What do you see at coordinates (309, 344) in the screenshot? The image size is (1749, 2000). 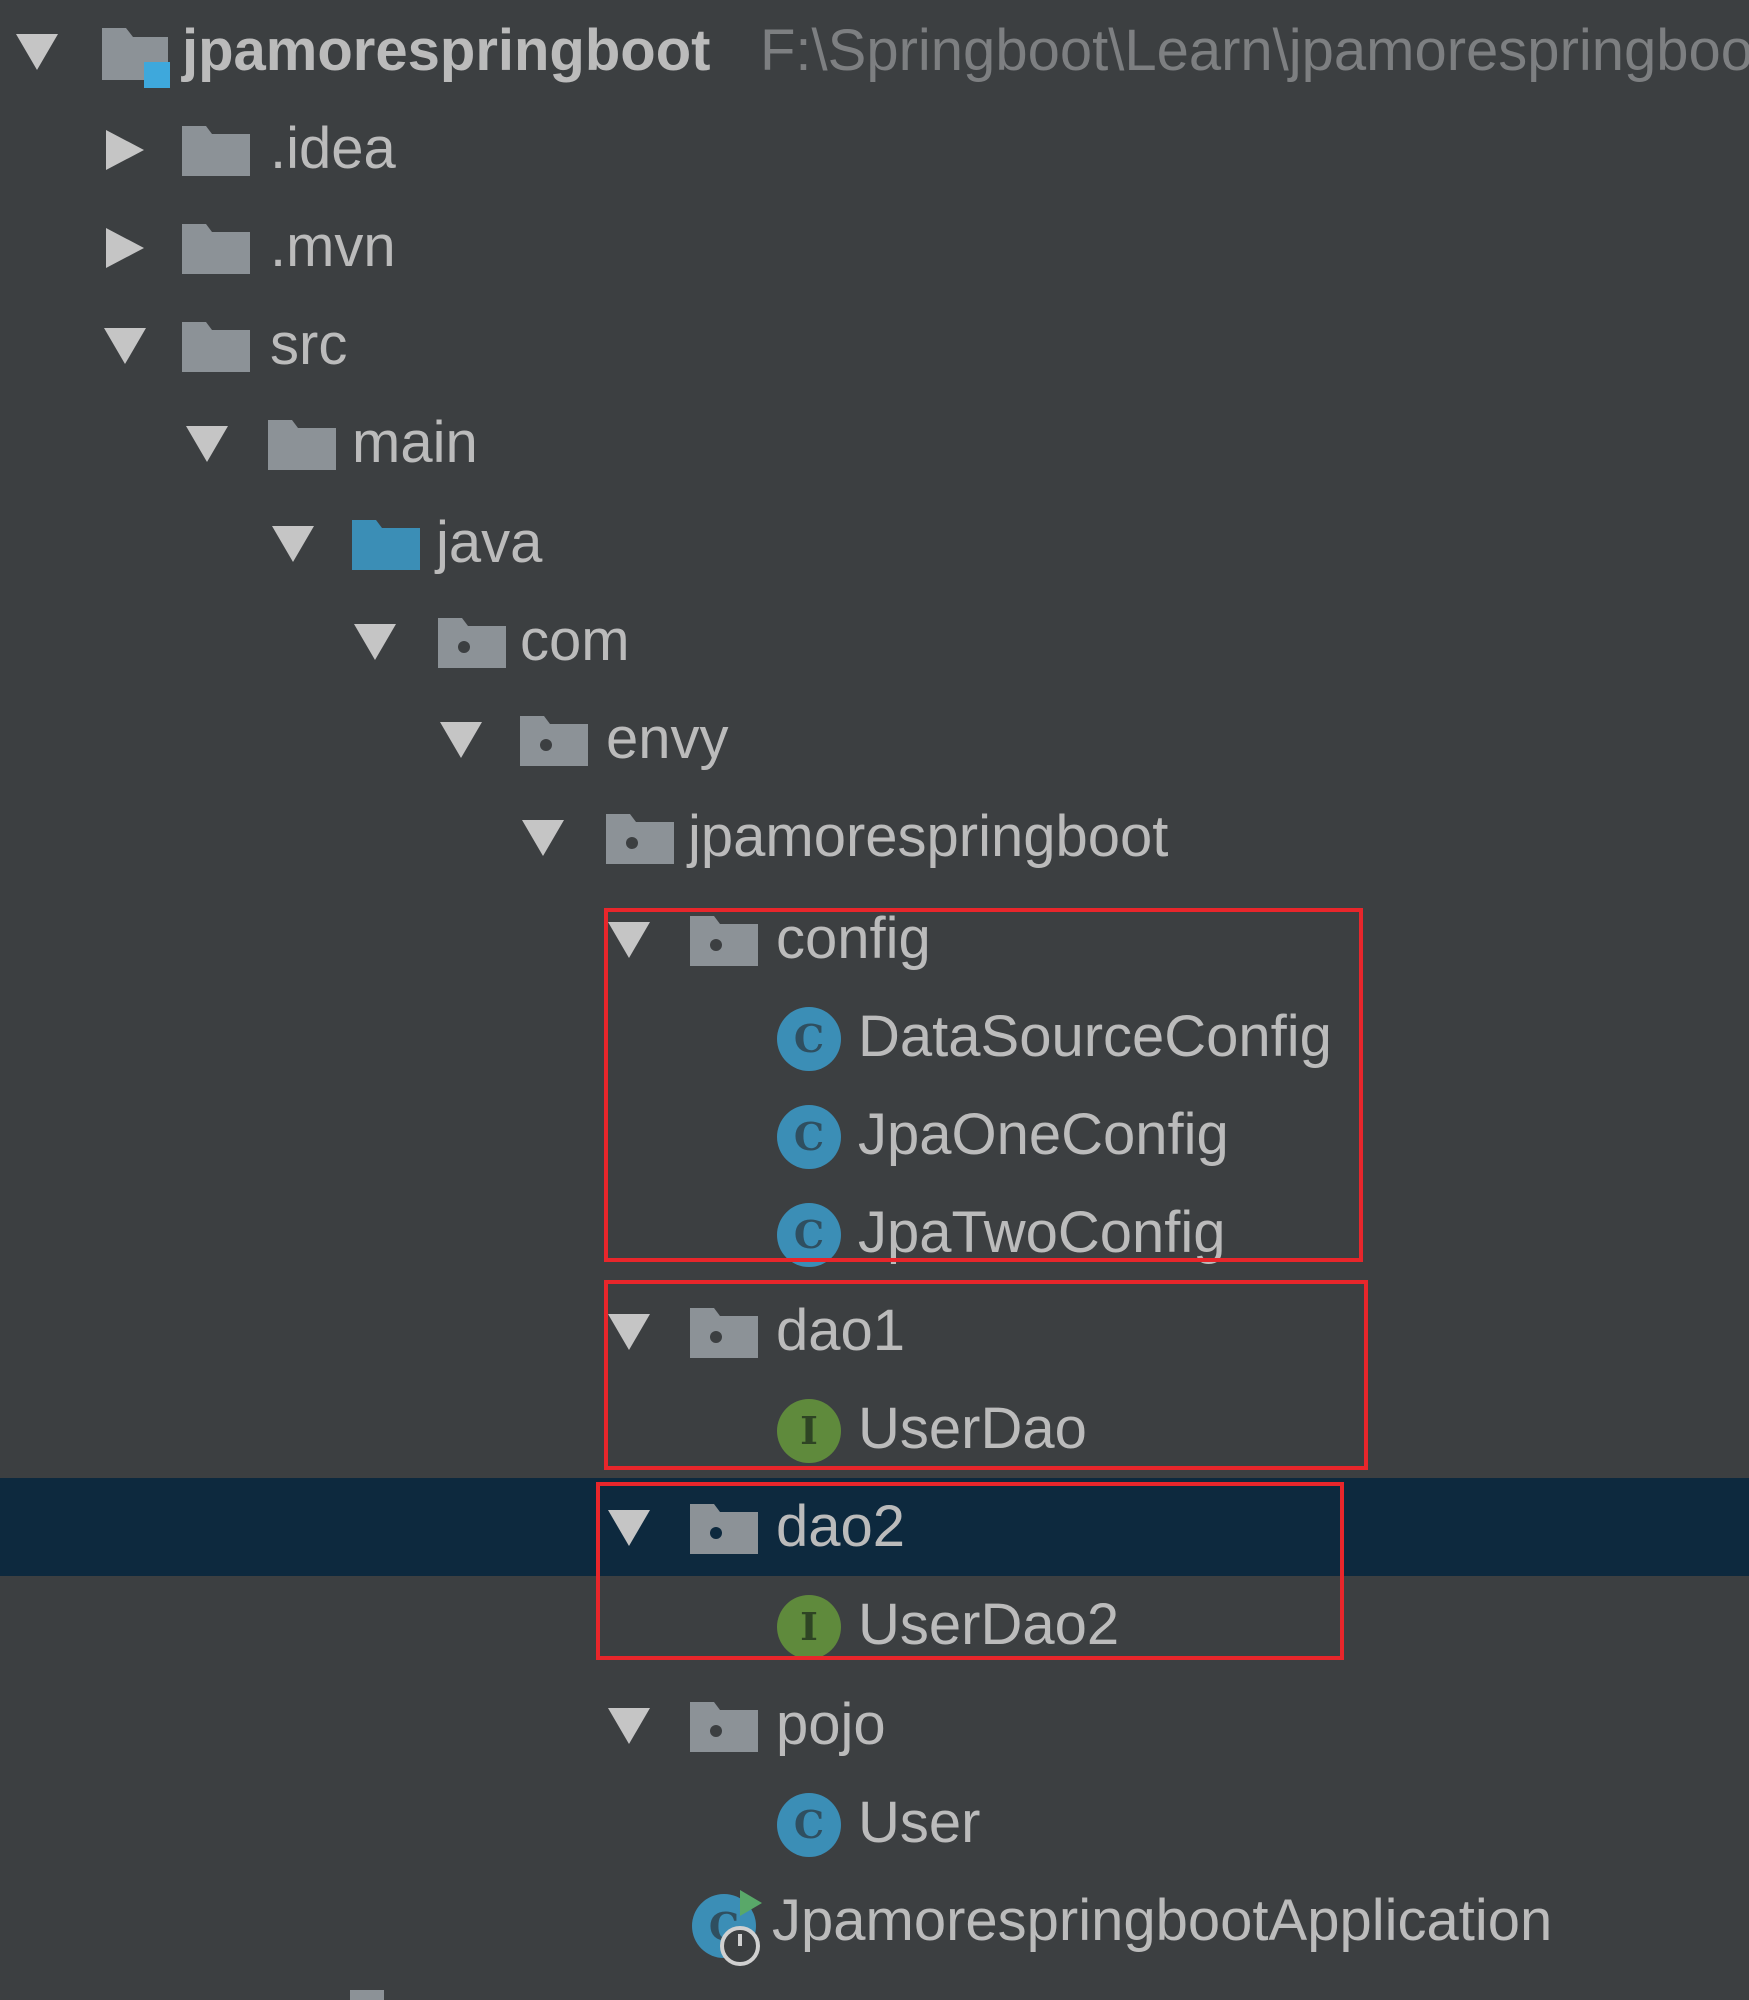 I see `tree-item-label: src` at bounding box center [309, 344].